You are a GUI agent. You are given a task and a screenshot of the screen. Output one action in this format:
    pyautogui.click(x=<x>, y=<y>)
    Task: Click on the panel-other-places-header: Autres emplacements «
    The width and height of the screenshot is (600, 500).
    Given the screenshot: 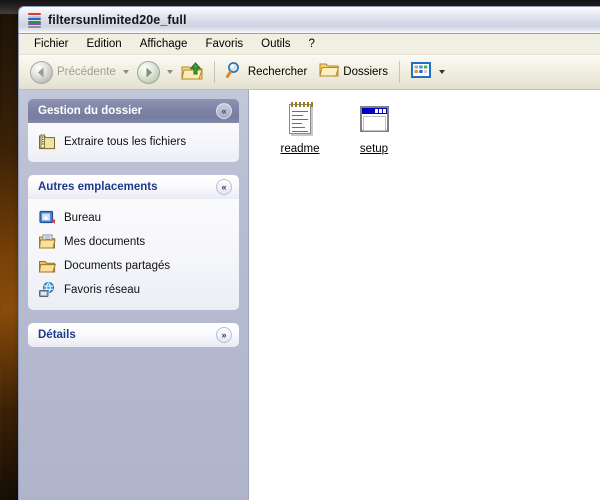 What is the action you would take?
    pyautogui.click(x=133, y=187)
    